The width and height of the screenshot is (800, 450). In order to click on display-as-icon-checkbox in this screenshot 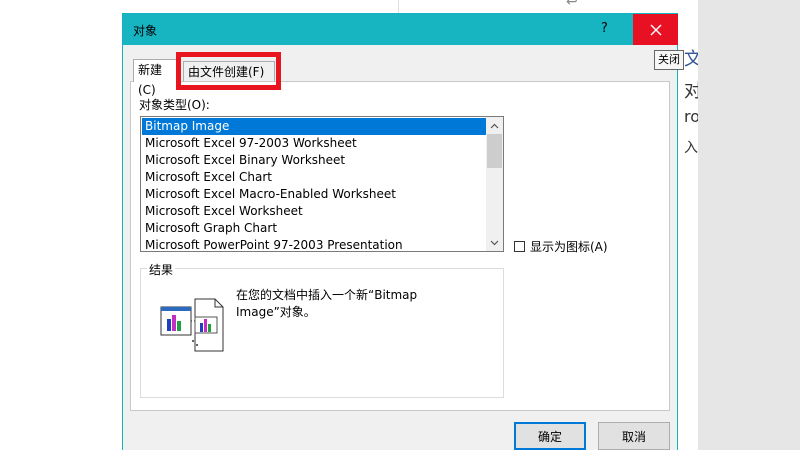, I will do `click(519, 246)`.